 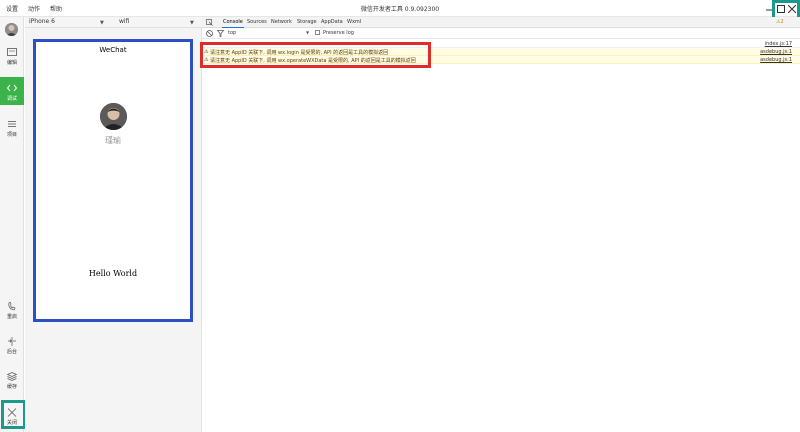 What do you see at coordinates (209, 22) in the screenshot?
I see `inspect-icon` at bounding box center [209, 22].